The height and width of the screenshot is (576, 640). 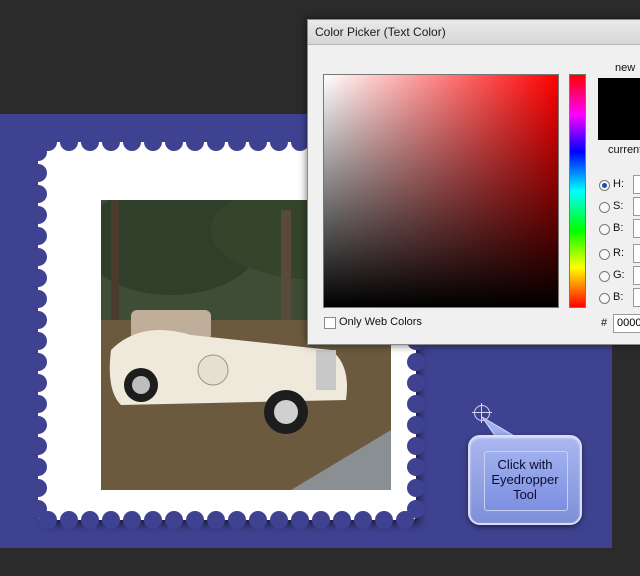 I want to click on callout-line-2: Eyedropper, so click(x=525, y=479).